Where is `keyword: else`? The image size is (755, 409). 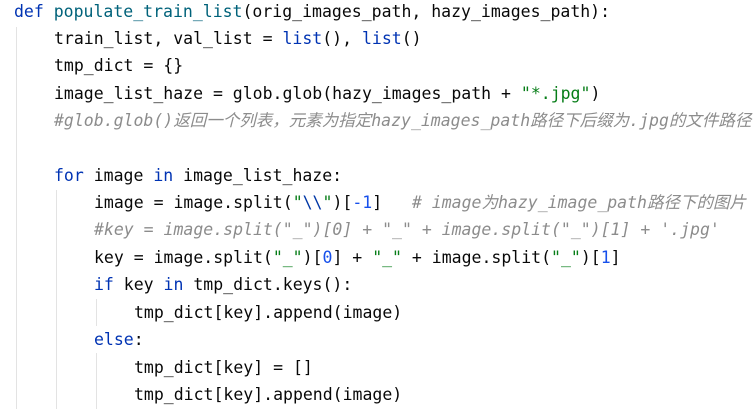 keyword: else is located at coordinates (114, 339).